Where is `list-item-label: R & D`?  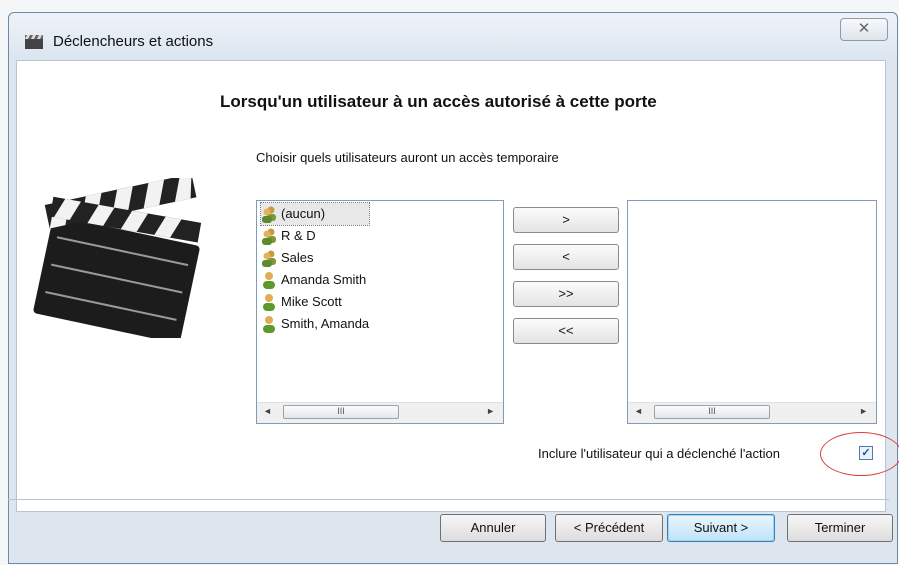 list-item-label: R & D is located at coordinates (298, 235).